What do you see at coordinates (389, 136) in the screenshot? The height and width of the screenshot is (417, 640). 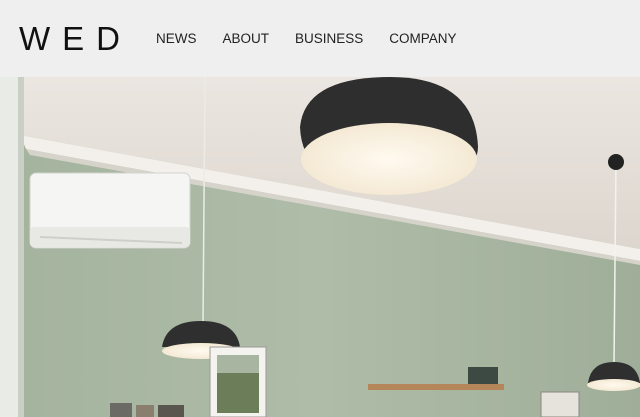 I see `pendant-lamp-large` at bounding box center [389, 136].